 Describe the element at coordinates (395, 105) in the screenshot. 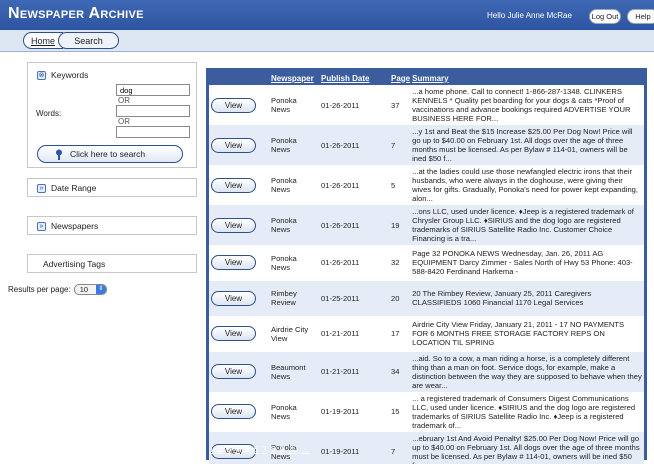

I see `page-cell: 37` at that location.